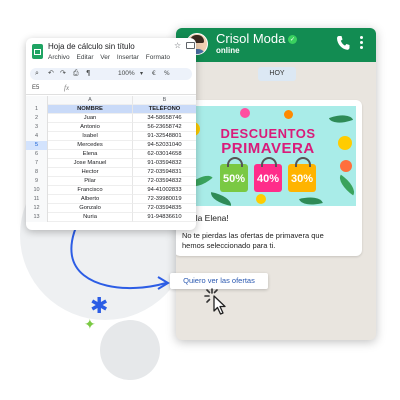  Describe the element at coordinates (37, 109) in the screenshot. I see `row-number: 1` at that location.